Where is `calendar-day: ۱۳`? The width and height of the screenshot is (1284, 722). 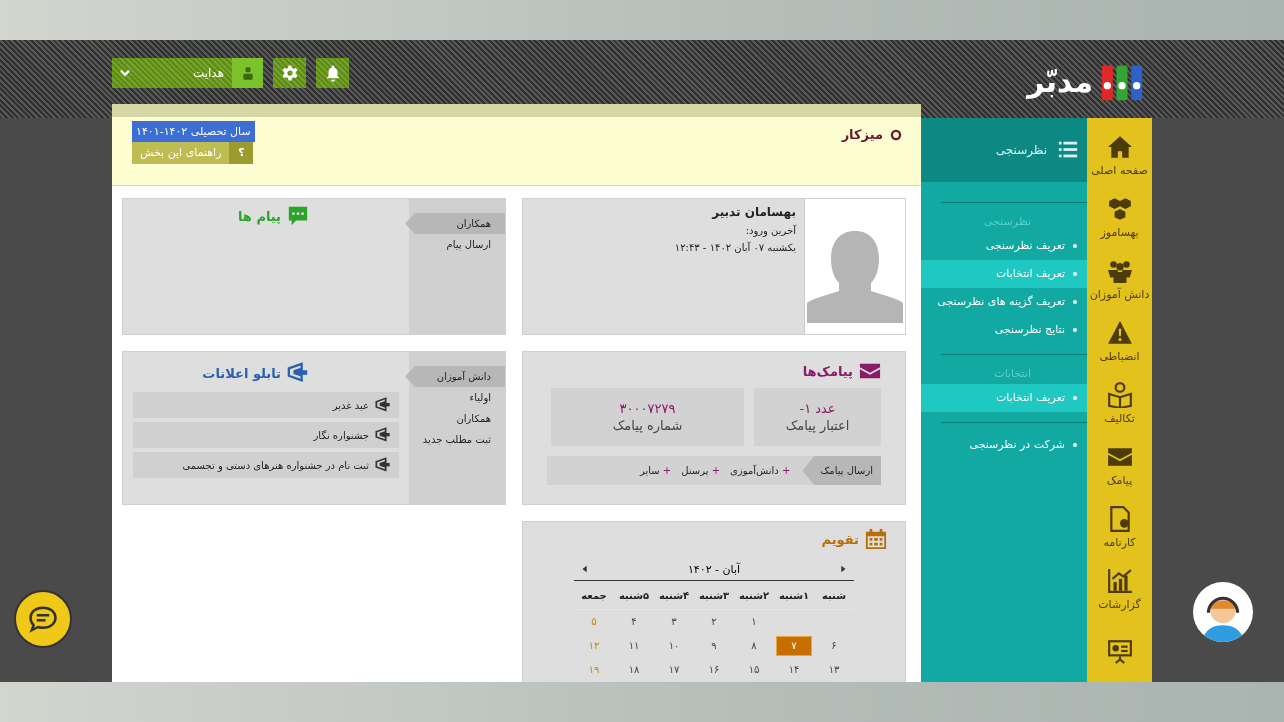 calendar-day: ۱۳ is located at coordinates (834, 670).